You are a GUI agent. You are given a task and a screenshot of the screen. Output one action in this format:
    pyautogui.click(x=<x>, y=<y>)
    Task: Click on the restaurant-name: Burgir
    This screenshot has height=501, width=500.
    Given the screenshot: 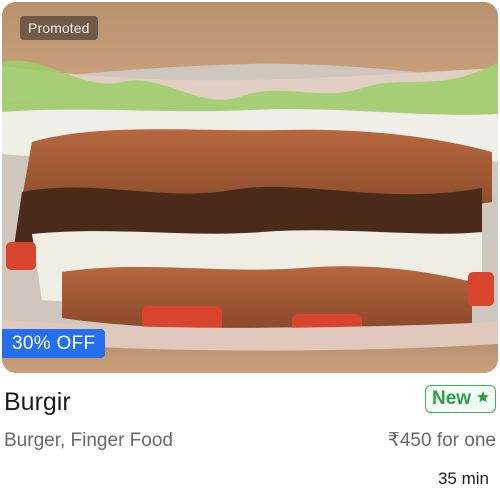 What is the action you would take?
    pyautogui.click(x=37, y=402)
    